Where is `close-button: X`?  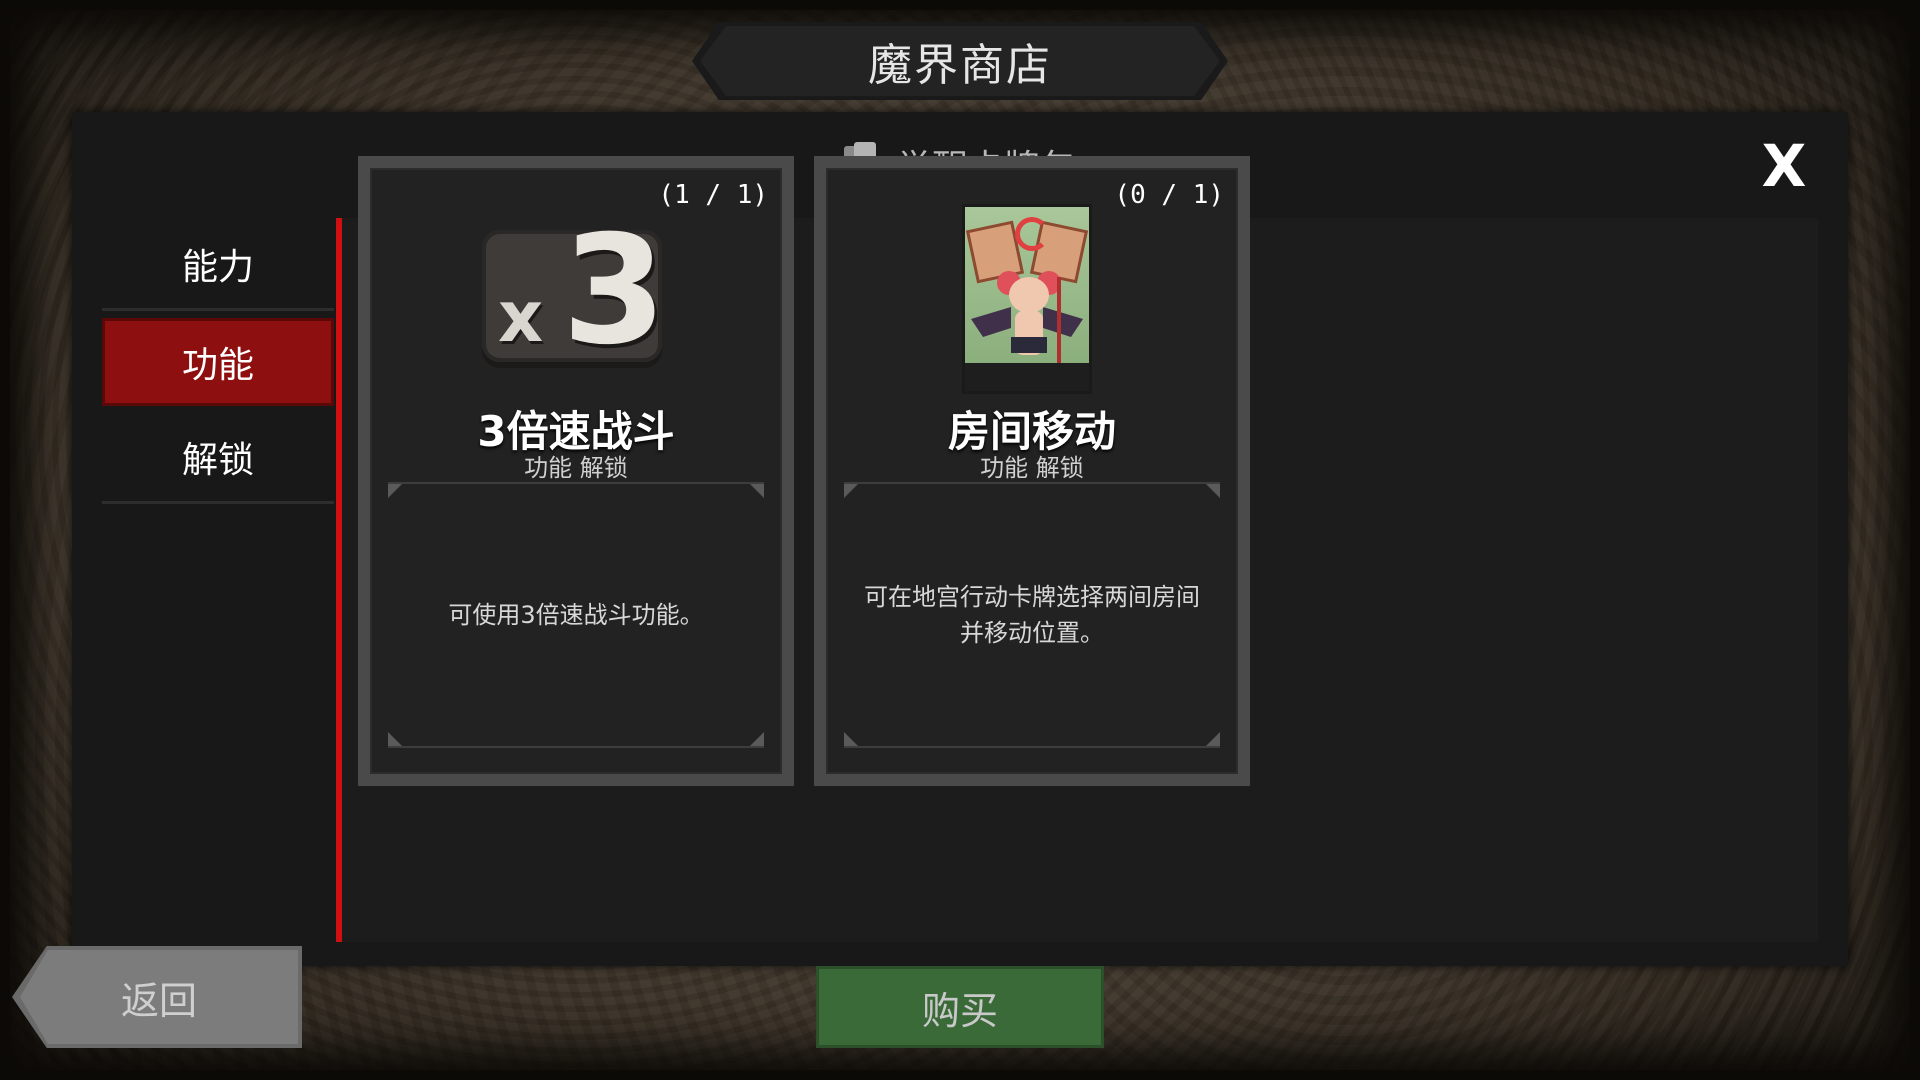 close-button: X is located at coordinates (1784, 166).